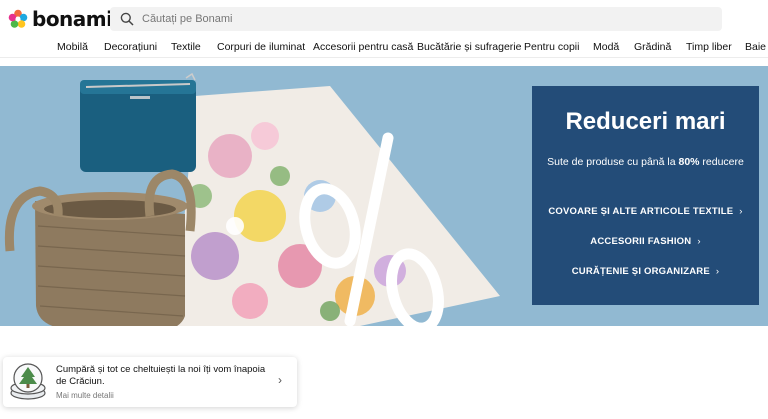 The width and height of the screenshot is (768, 419). What do you see at coordinates (28, 381) in the screenshot?
I see `christmas-tree-coins-icon` at bounding box center [28, 381].